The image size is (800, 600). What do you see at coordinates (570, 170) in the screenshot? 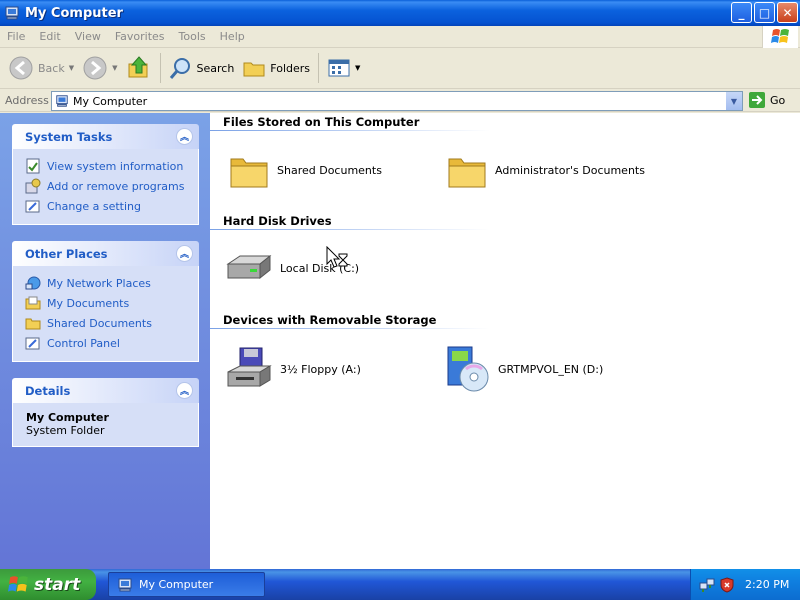
I see `item-label: Administrator's Documents` at bounding box center [570, 170].